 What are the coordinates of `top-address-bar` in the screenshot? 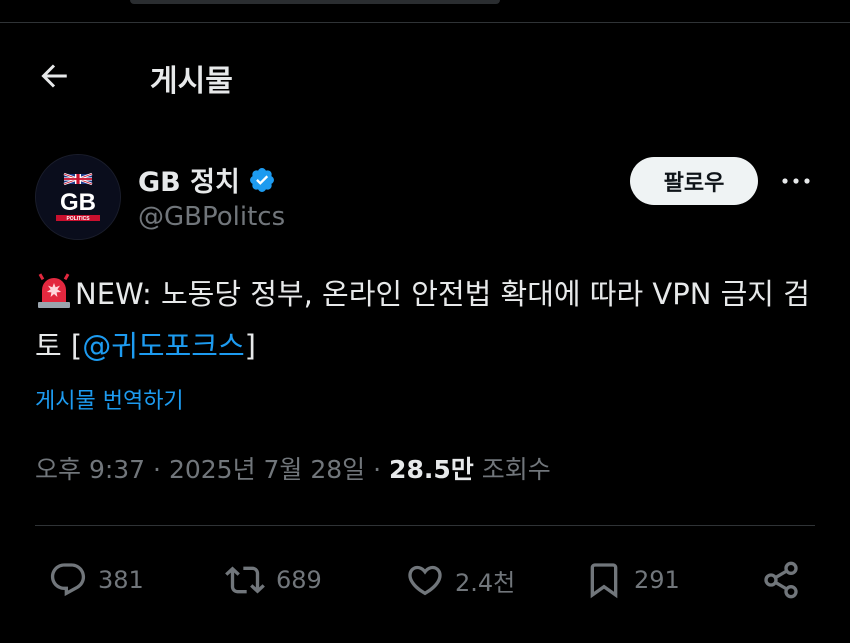 It's located at (315, 2).